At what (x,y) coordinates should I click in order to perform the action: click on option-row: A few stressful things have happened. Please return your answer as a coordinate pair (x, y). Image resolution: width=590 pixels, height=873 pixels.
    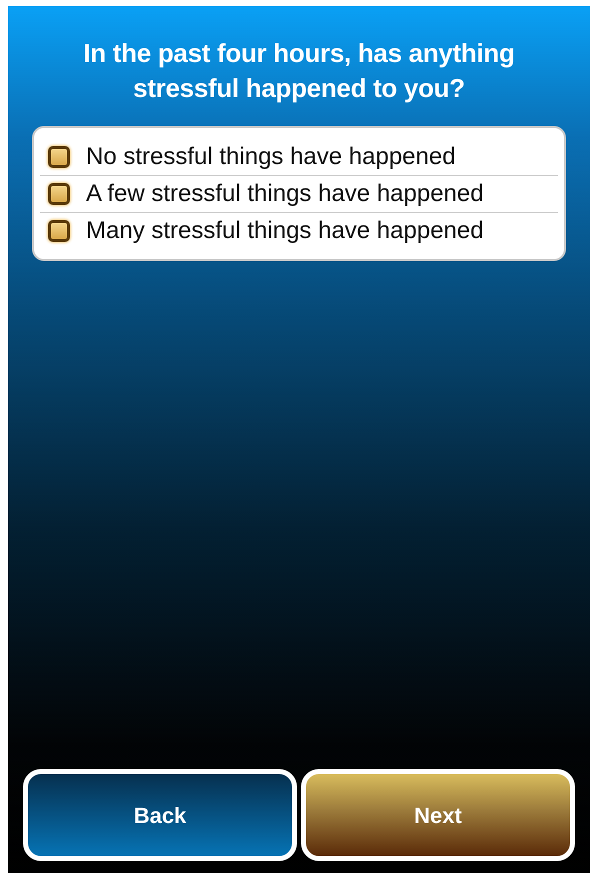
    Looking at the image, I should click on (299, 193).